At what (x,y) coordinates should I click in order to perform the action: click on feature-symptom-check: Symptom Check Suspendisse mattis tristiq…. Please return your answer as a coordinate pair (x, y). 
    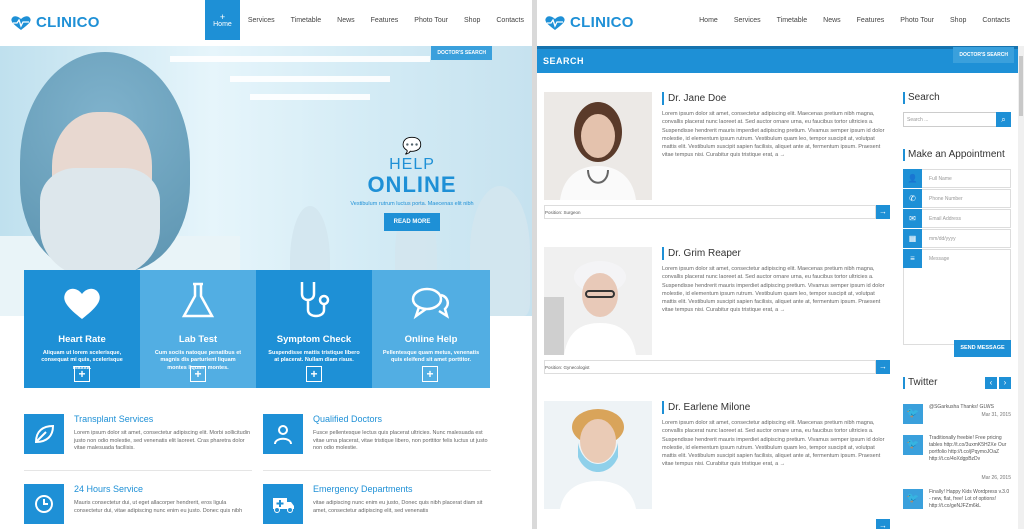
    Looking at the image, I should click on (314, 329).